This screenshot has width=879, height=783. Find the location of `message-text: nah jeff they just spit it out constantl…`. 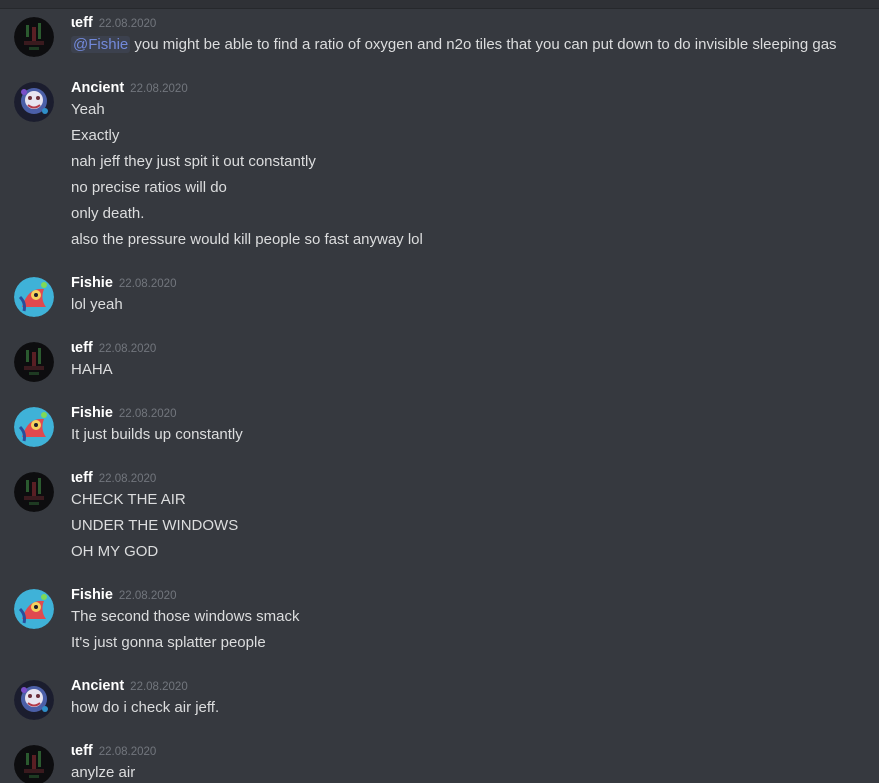

message-text: nah jeff they just spit it out constantl… is located at coordinates (193, 161).